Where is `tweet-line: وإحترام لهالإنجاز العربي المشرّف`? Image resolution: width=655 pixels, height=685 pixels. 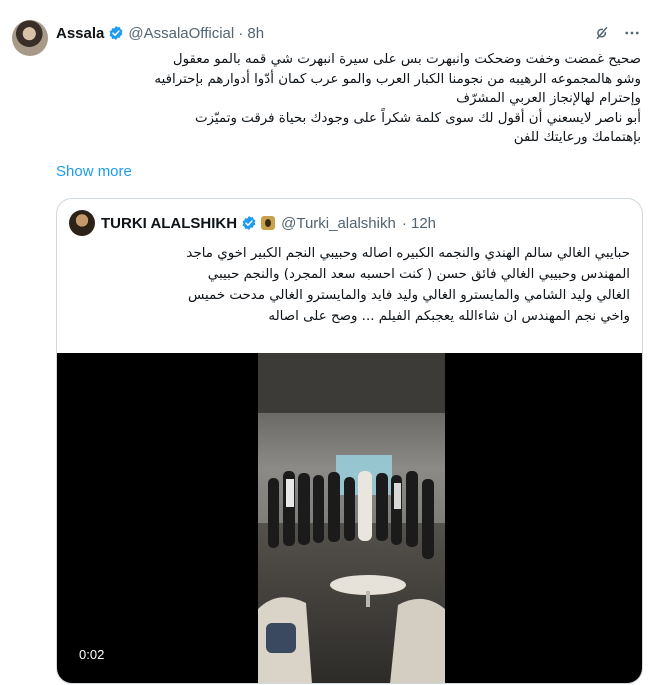 tweet-line: وإحترام لهالإنجاز العربي المشرّف is located at coordinates (548, 98).